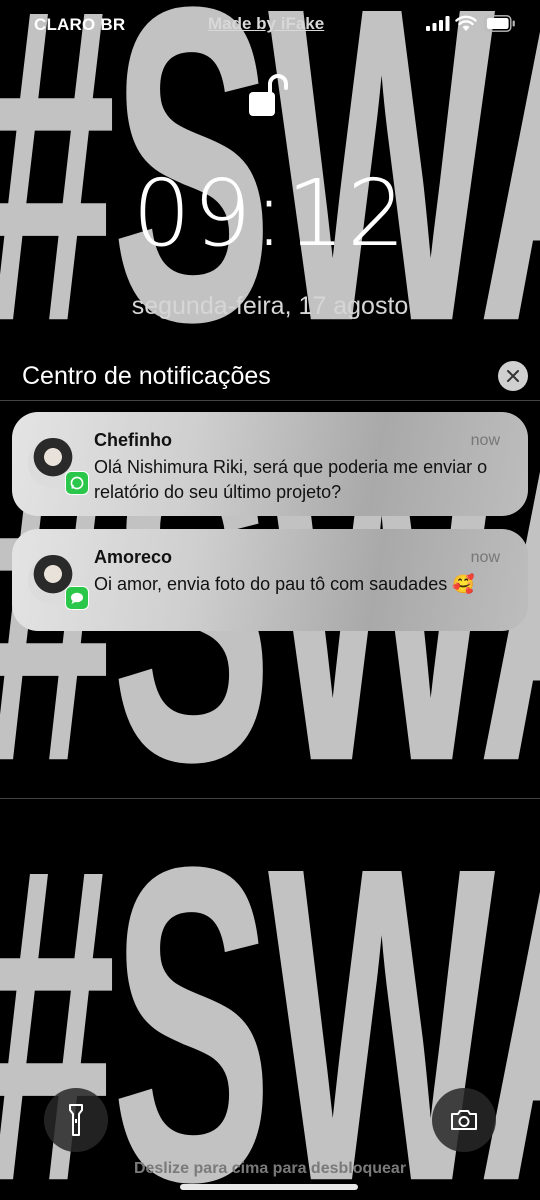 The image size is (540, 1200). I want to click on flashlight-icon, so click(76, 1120).